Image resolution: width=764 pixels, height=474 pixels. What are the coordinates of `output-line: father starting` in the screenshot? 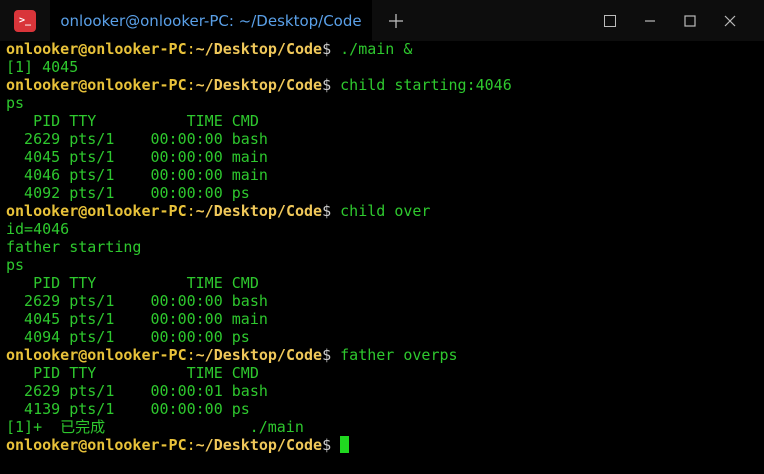 It's located at (385, 247).